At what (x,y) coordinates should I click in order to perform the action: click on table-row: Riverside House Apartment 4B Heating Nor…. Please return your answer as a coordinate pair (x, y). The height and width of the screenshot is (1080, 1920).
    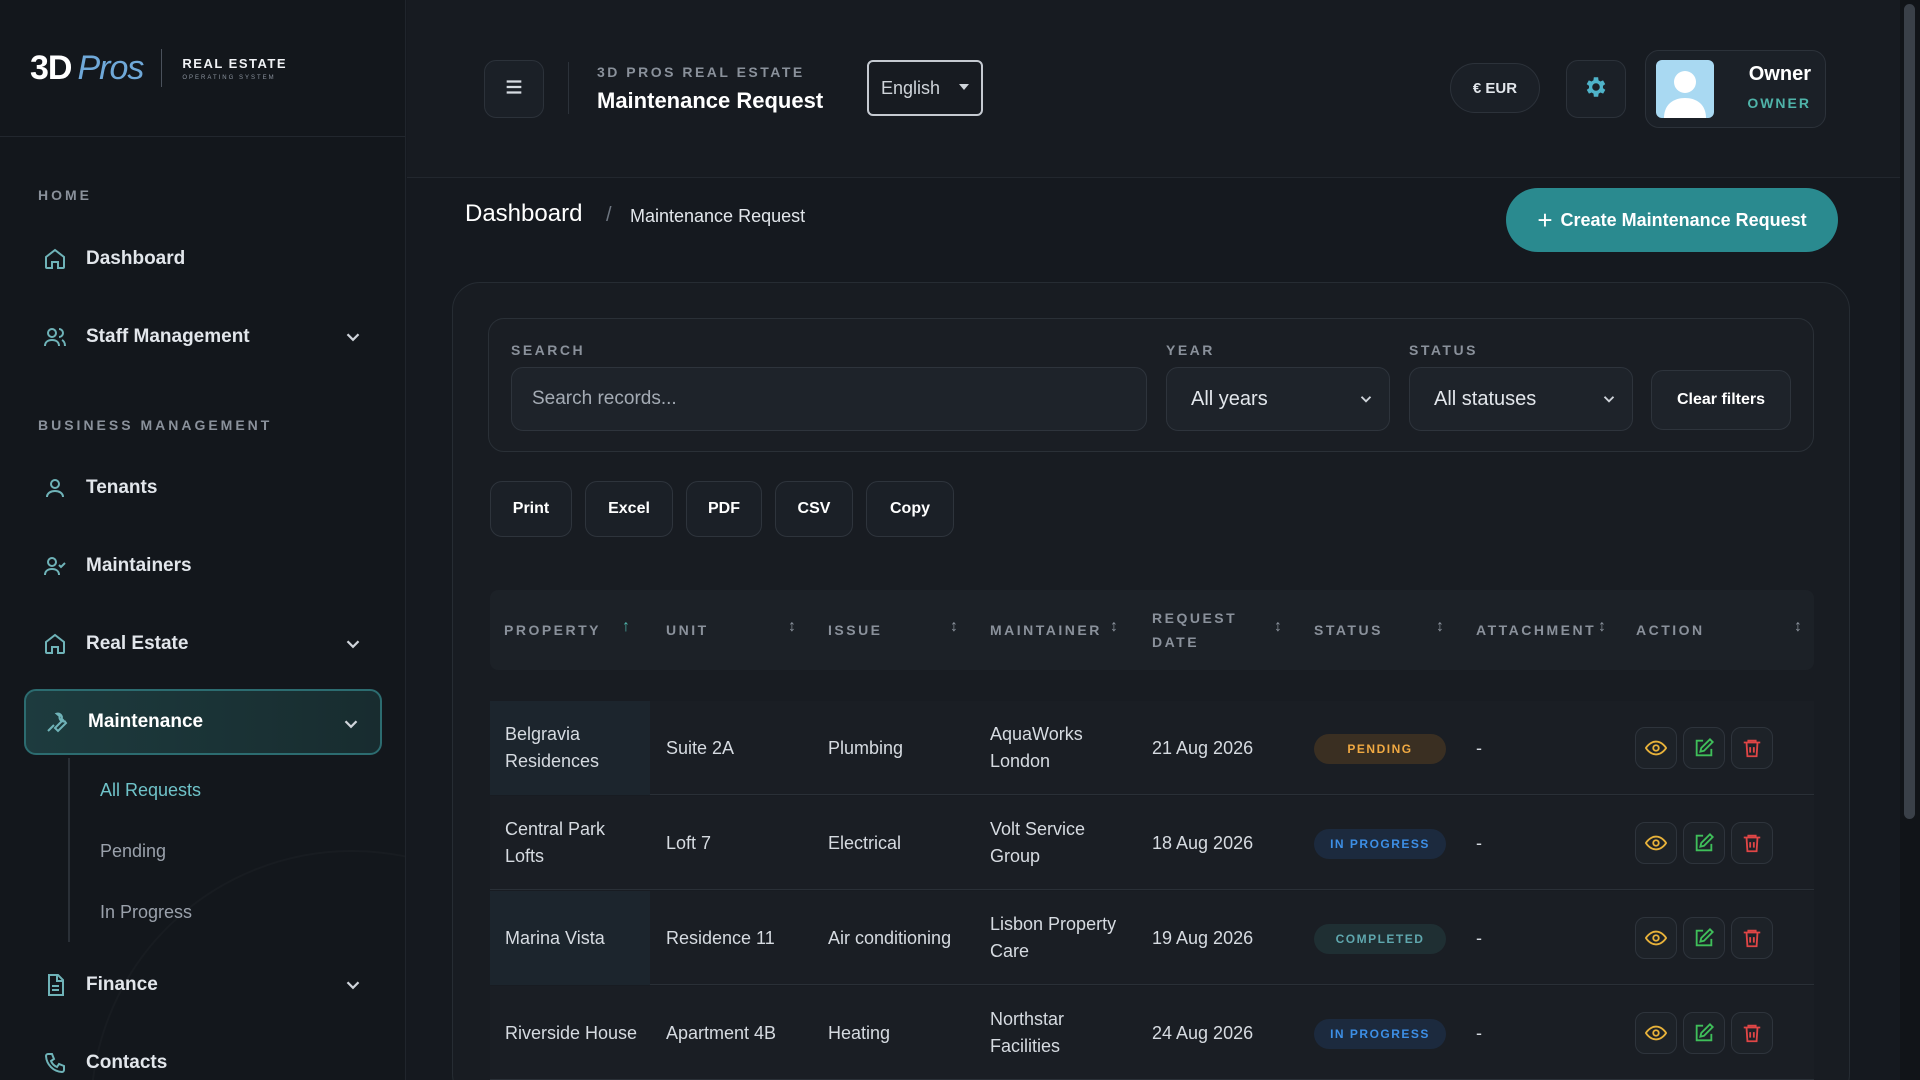
    Looking at the image, I should click on (1152, 1033).